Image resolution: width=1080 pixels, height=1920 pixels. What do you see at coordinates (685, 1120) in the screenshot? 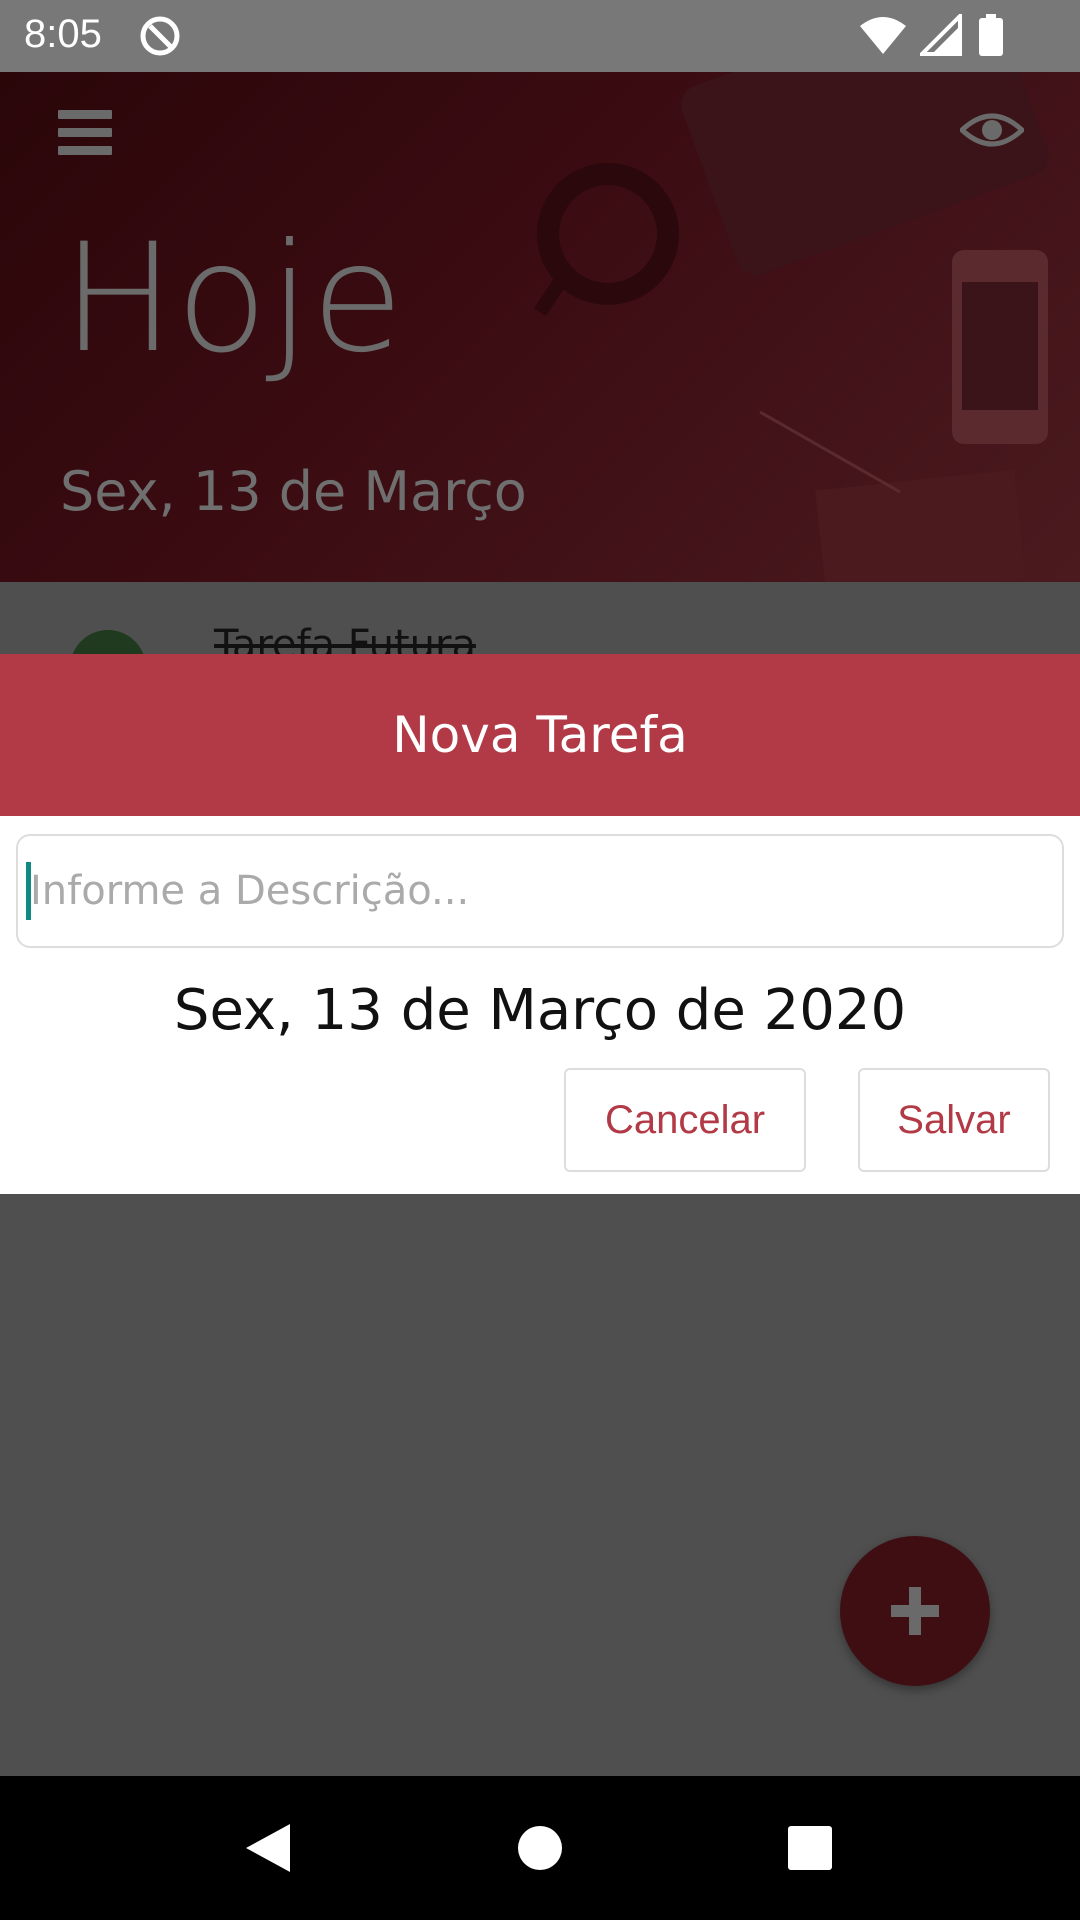
I see `cancel-button: Cancelar` at bounding box center [685, 1120].